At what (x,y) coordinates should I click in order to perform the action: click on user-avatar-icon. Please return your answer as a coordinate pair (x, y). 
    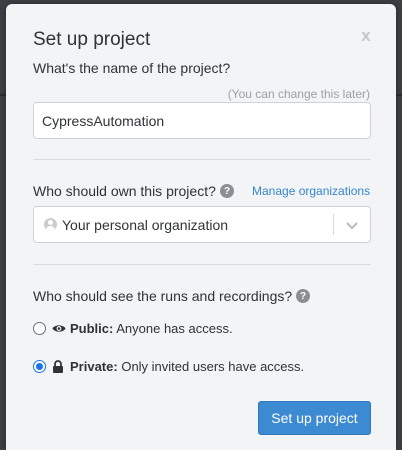
    Looking at the image, I should click on (50, 224).